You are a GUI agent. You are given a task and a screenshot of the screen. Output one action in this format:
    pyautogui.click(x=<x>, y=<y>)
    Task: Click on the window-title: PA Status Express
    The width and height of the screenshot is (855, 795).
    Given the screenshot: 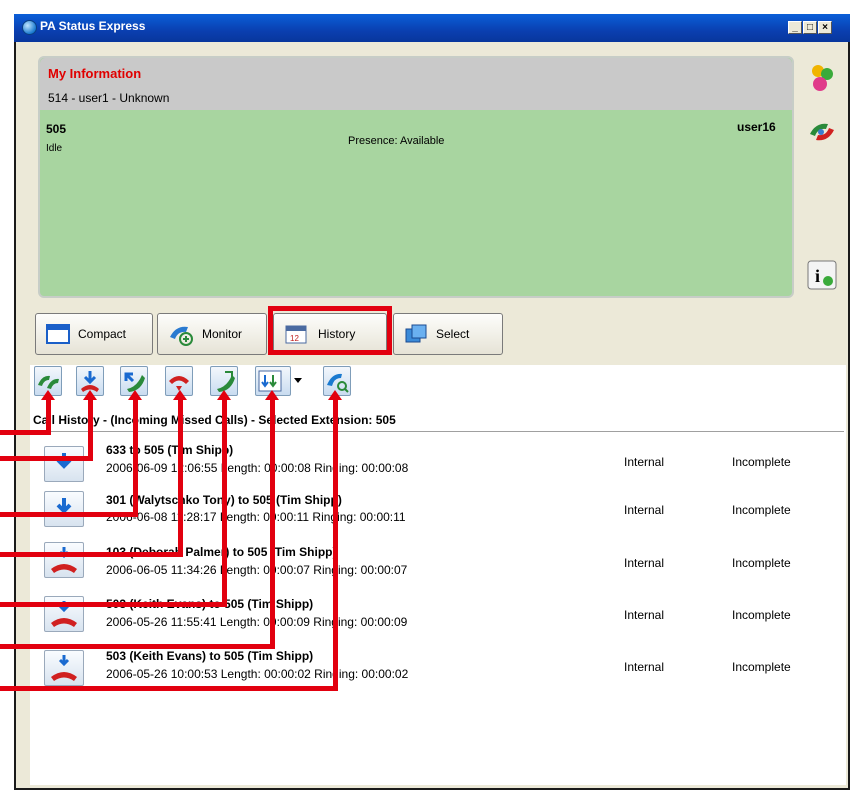 What is the action you would take?
    pyautogui.click(x=93, y=26)
    